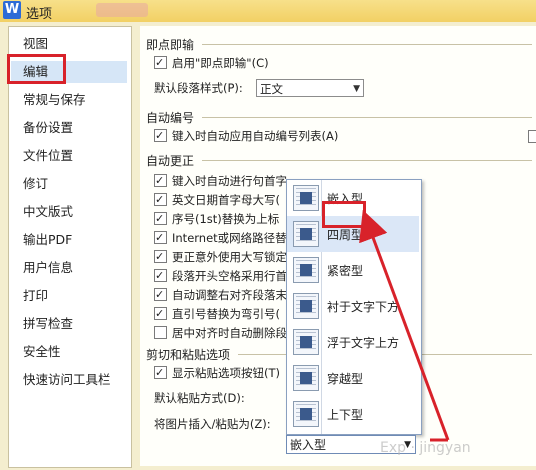 This screenshot has height=470, width=536. I want to click on section-title-auto-numbering: 自动编号, so click(170, 118).